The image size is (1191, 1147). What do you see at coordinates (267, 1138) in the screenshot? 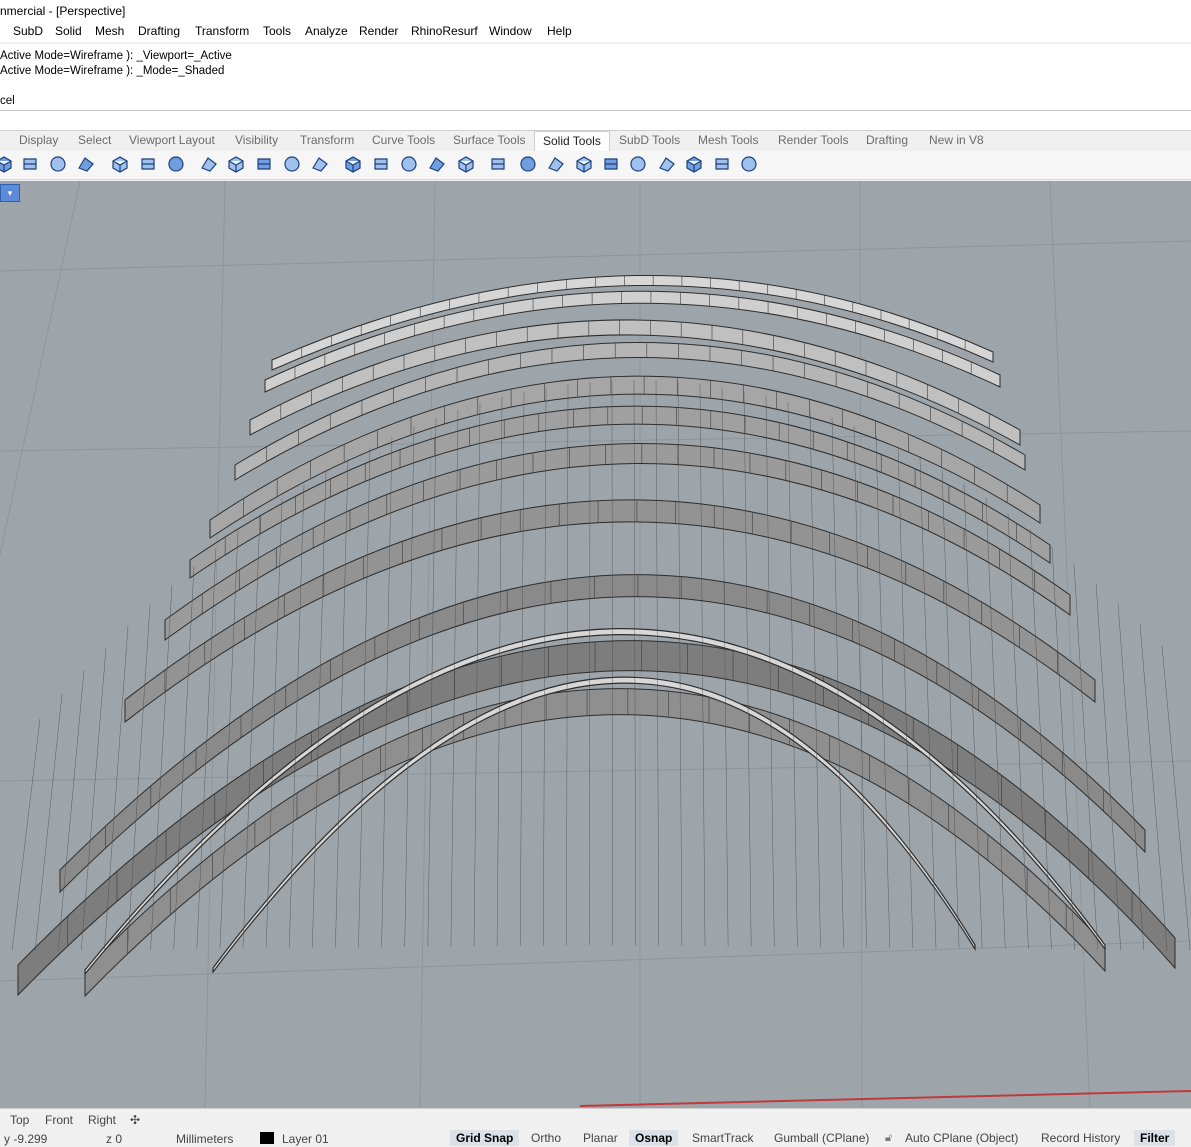
I see `layer-color-swatch` at bounding box center [267, 1138].